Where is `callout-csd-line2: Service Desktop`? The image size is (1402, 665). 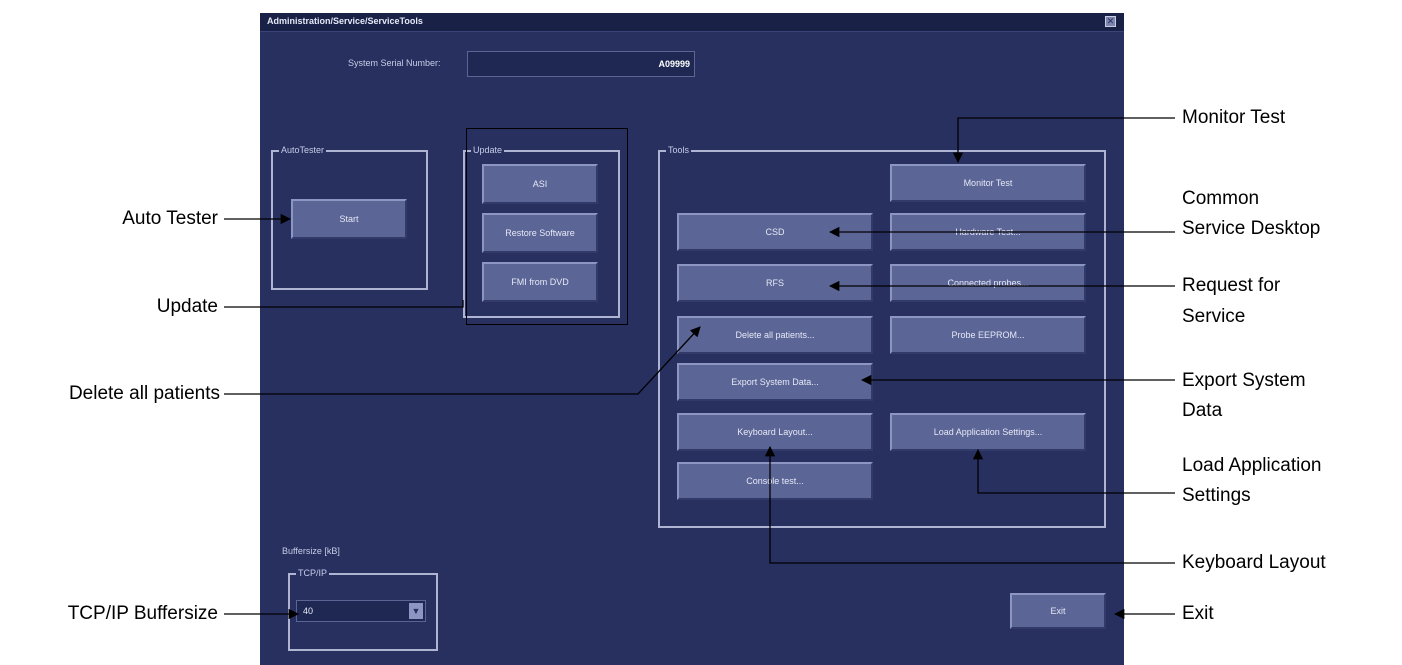 callout-csd-line2: Service Desktop is located at coordinates (1251, 228).